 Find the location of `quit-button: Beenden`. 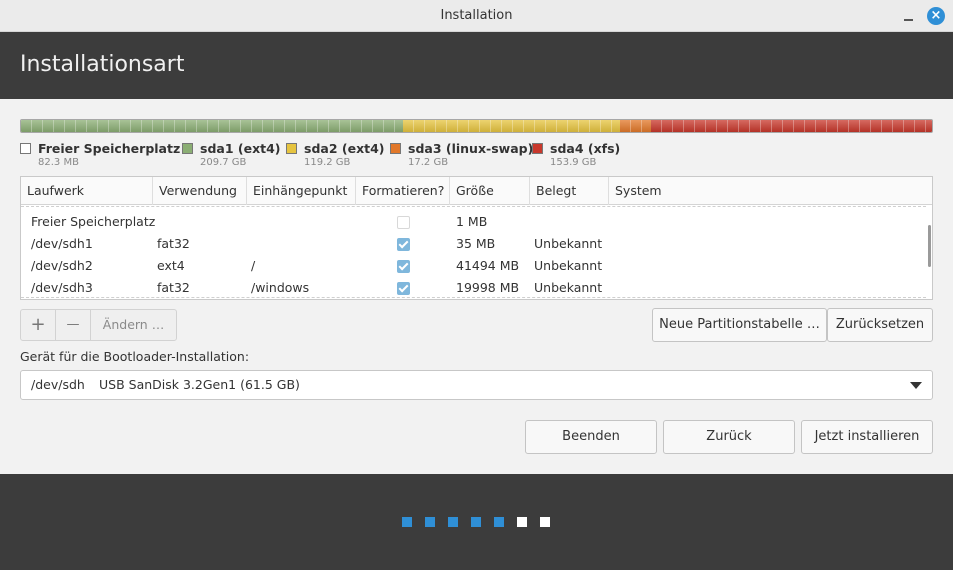

quit-button: Beenden is located at coordinates (591, 437).